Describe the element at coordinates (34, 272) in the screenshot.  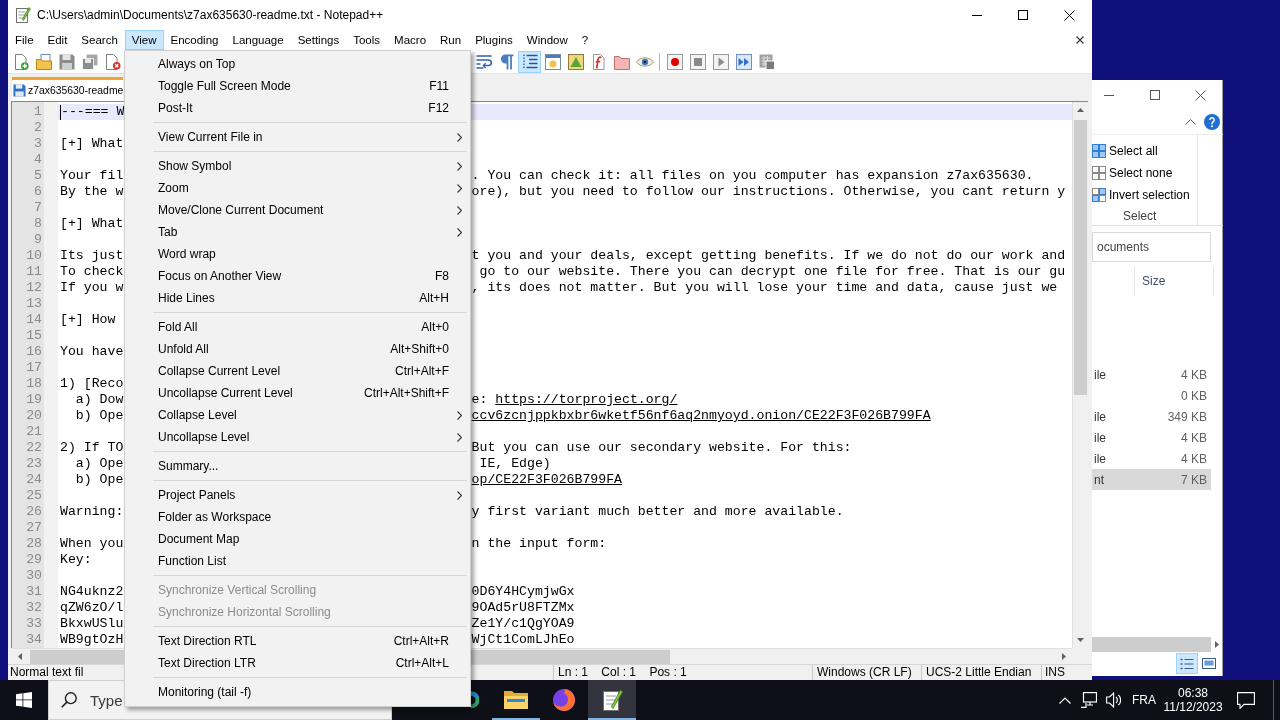
I see `line-number: 11` at that location.